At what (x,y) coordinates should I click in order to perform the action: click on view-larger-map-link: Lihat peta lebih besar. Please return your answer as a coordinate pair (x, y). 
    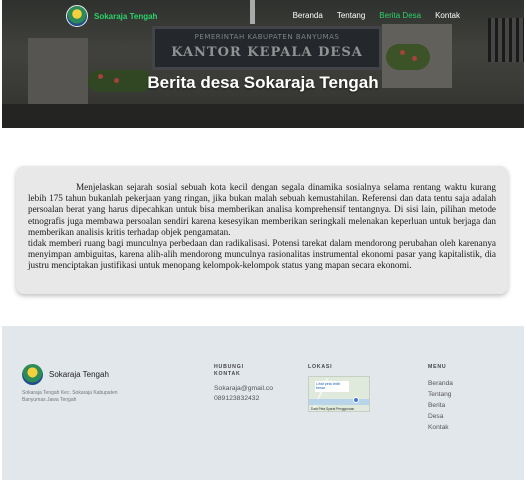
    Looking at the image, I should click on (332, 386).